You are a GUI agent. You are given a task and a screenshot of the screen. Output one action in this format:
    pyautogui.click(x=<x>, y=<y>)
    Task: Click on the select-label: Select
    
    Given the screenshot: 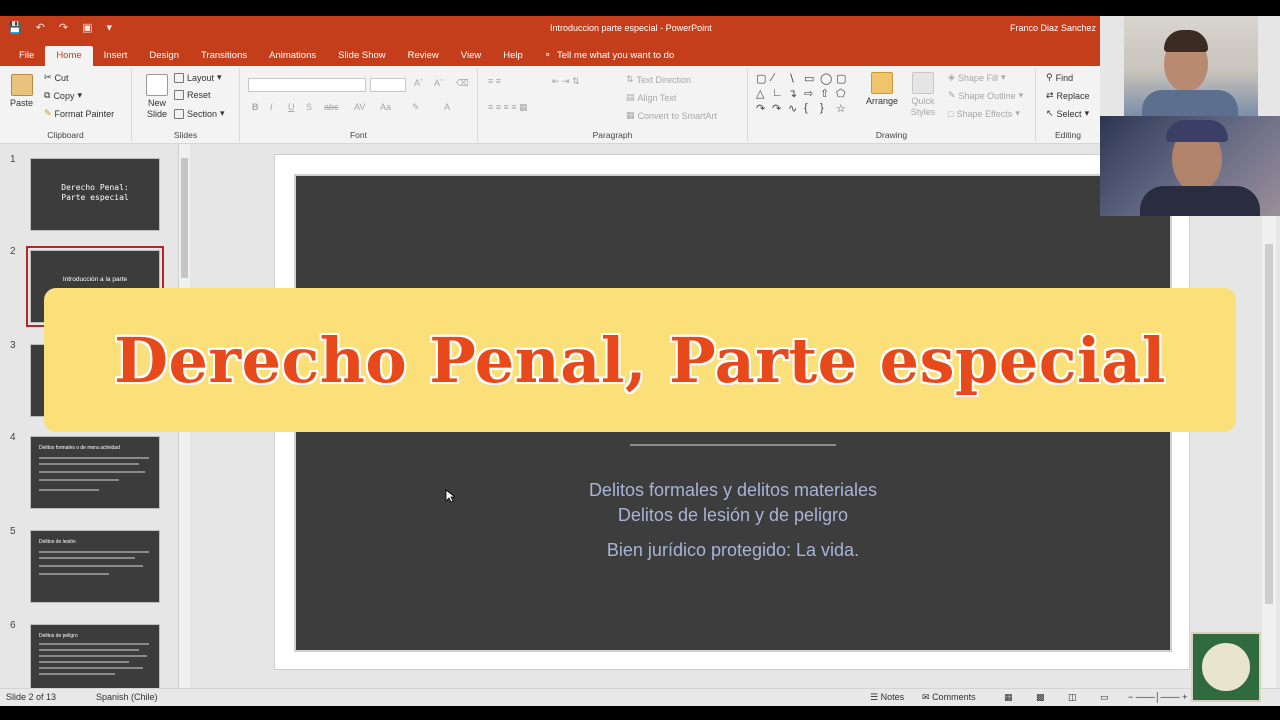 What is the action you would take?
    pyautogui.click(x=1069, y=113)
    